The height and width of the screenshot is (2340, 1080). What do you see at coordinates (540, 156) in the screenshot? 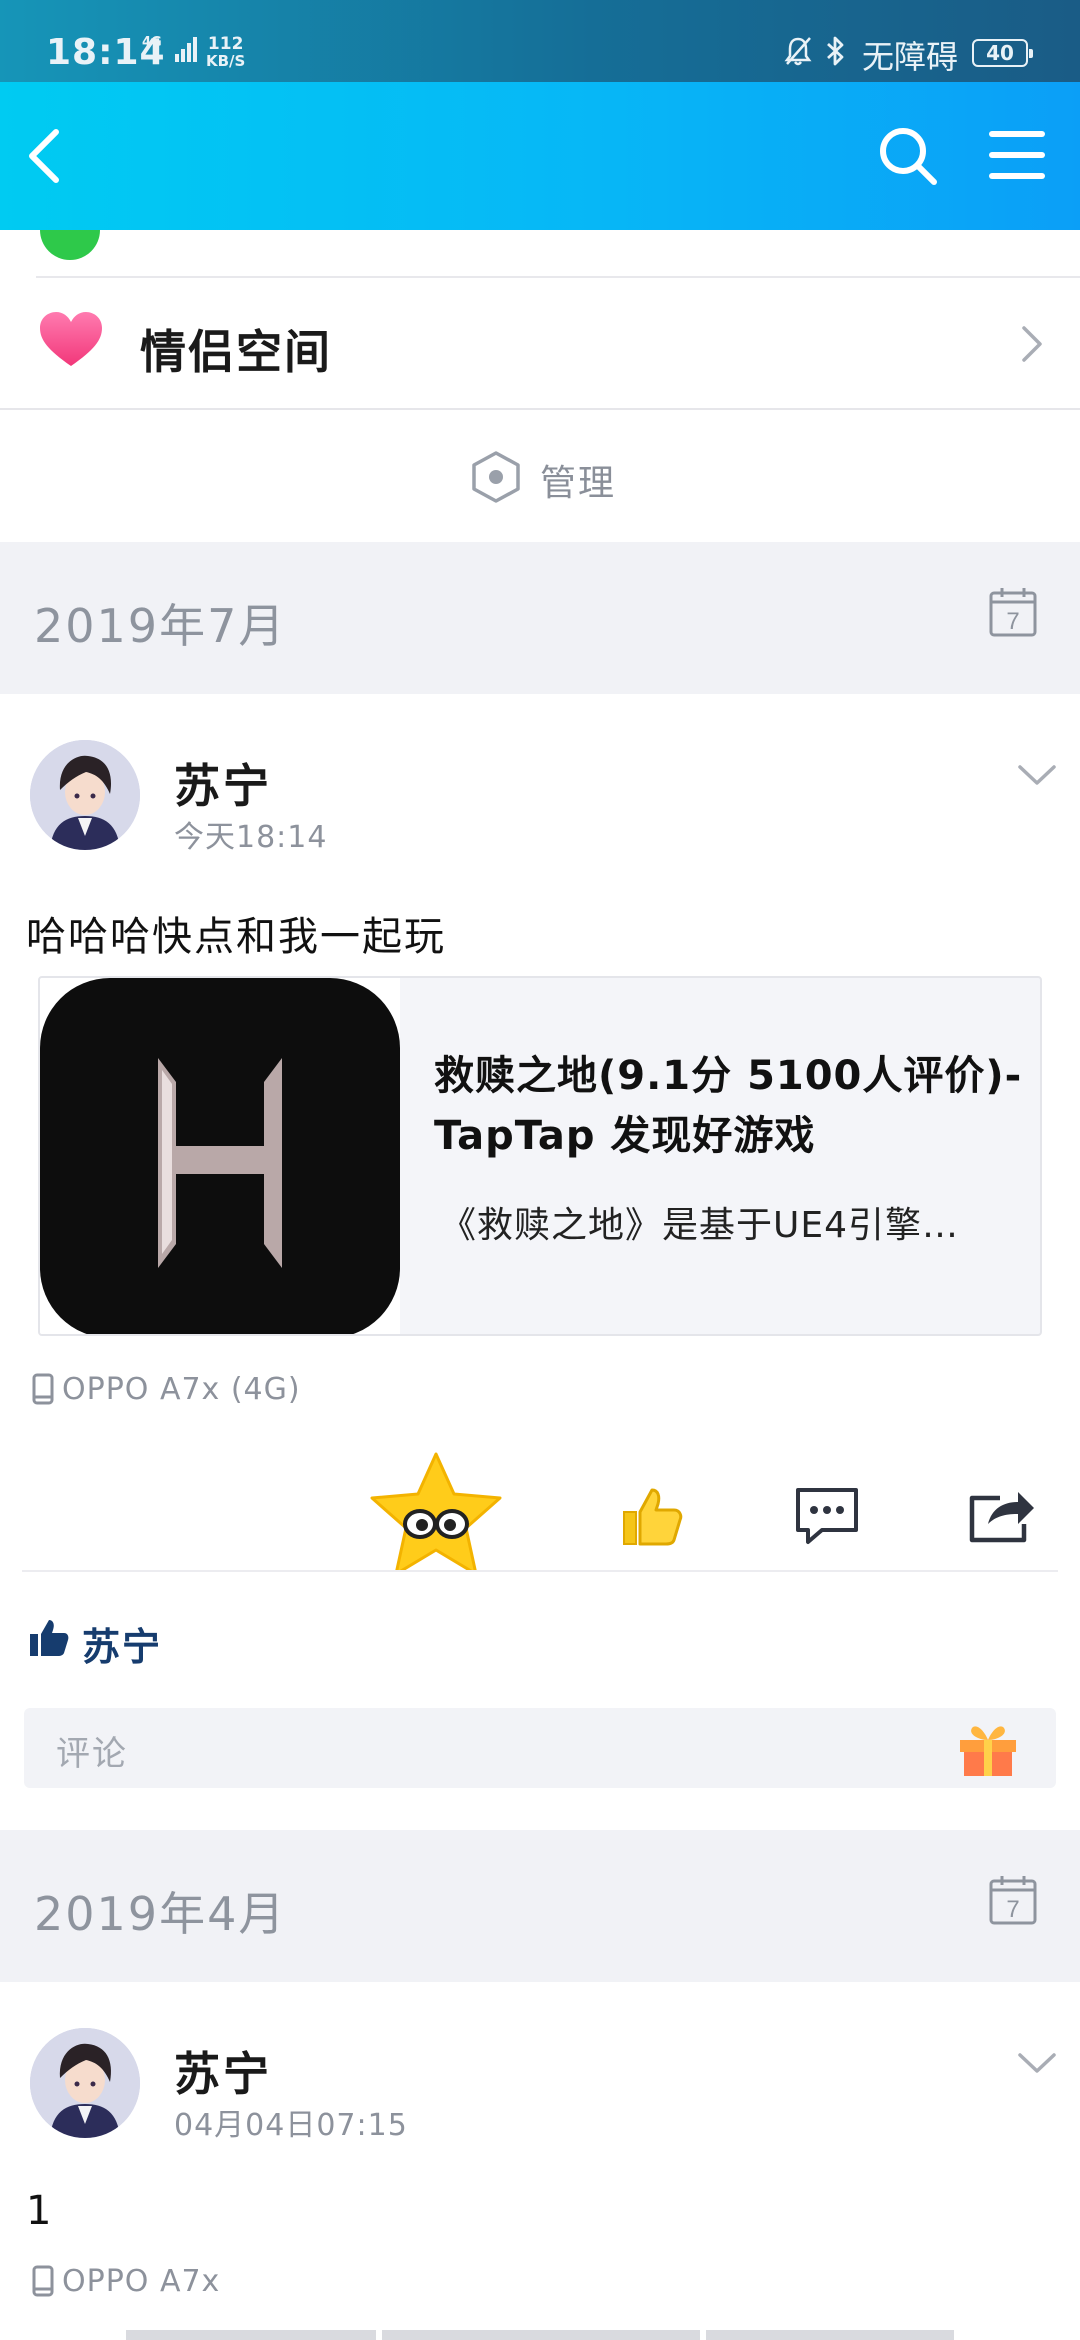
I see `top-nav-bar` at bounding box center [540, 156].